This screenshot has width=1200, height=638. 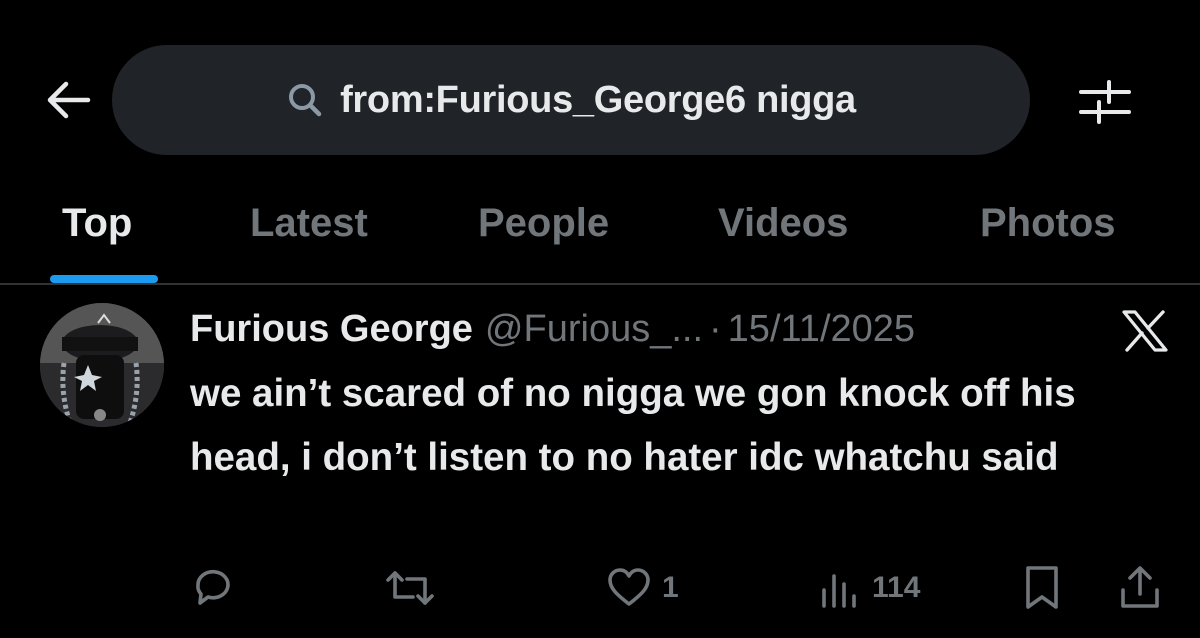 What do you see at coordinates (97, 234) in the screenshot?
I see `tab-top: Top` at bounding box center [97, 234].